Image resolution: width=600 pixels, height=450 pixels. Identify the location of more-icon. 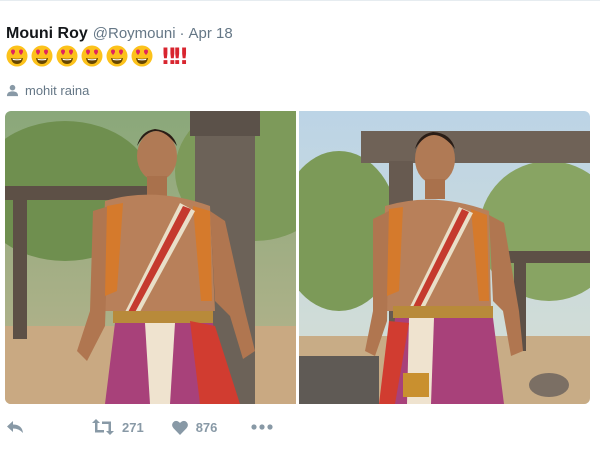
(262, 427).